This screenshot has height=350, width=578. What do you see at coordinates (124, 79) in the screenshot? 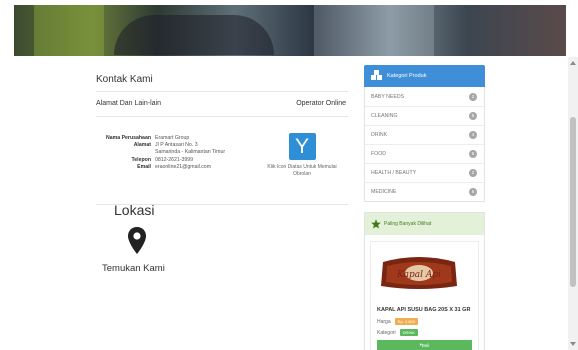
I see `contact-title: Kontak Kami` at bounding box center [124, 79].